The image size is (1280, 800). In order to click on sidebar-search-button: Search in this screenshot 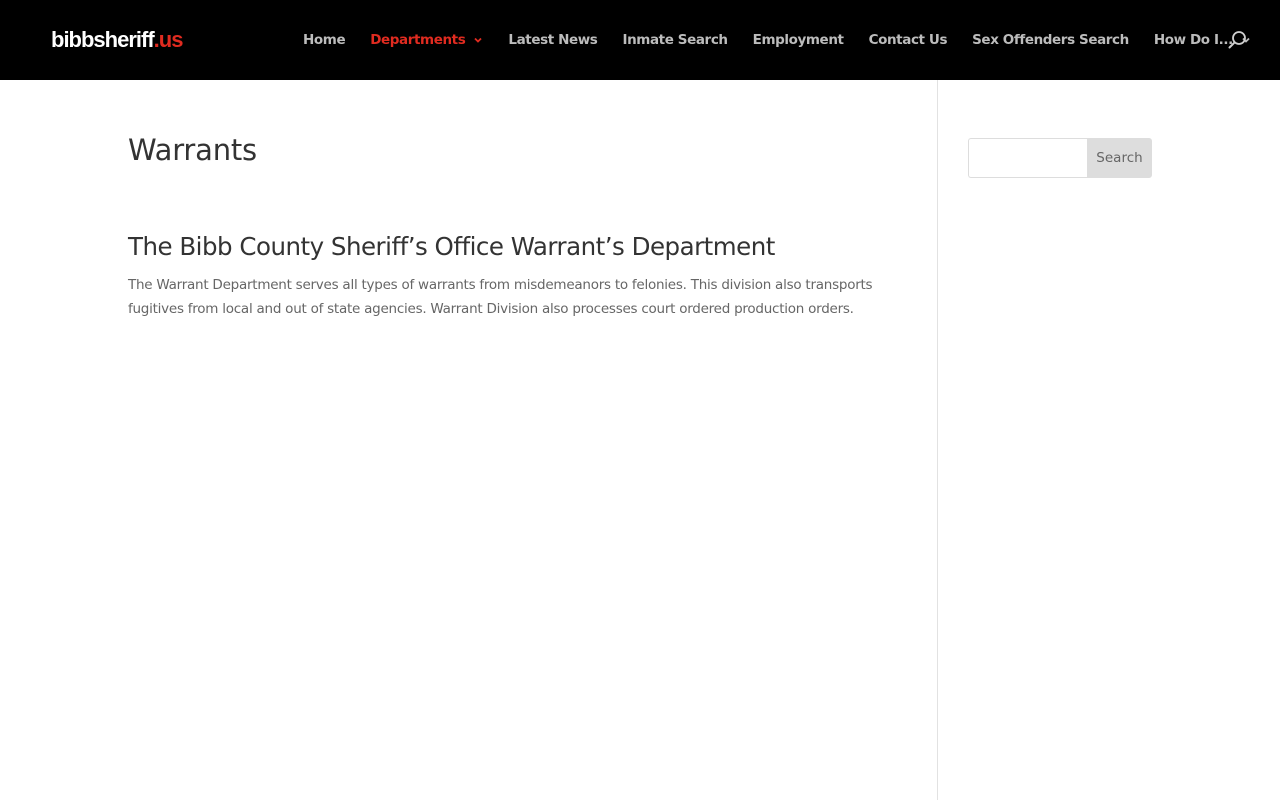, I will do `click(1119, 158)`.